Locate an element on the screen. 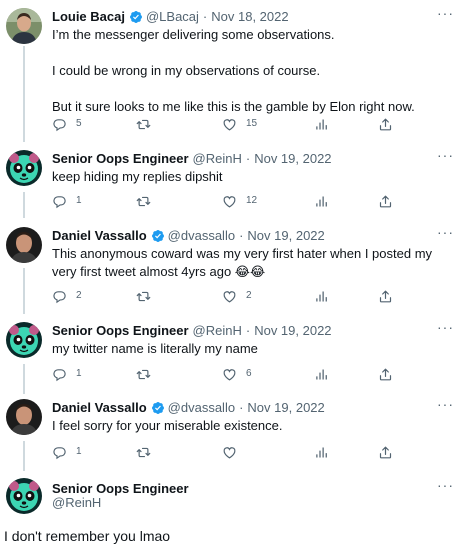 The width and height of the screenshot is (467, 554). tweet-header: Louie Bacaj @LBacaj · Nov 18, 2022 is located at coordinates (239, 17).